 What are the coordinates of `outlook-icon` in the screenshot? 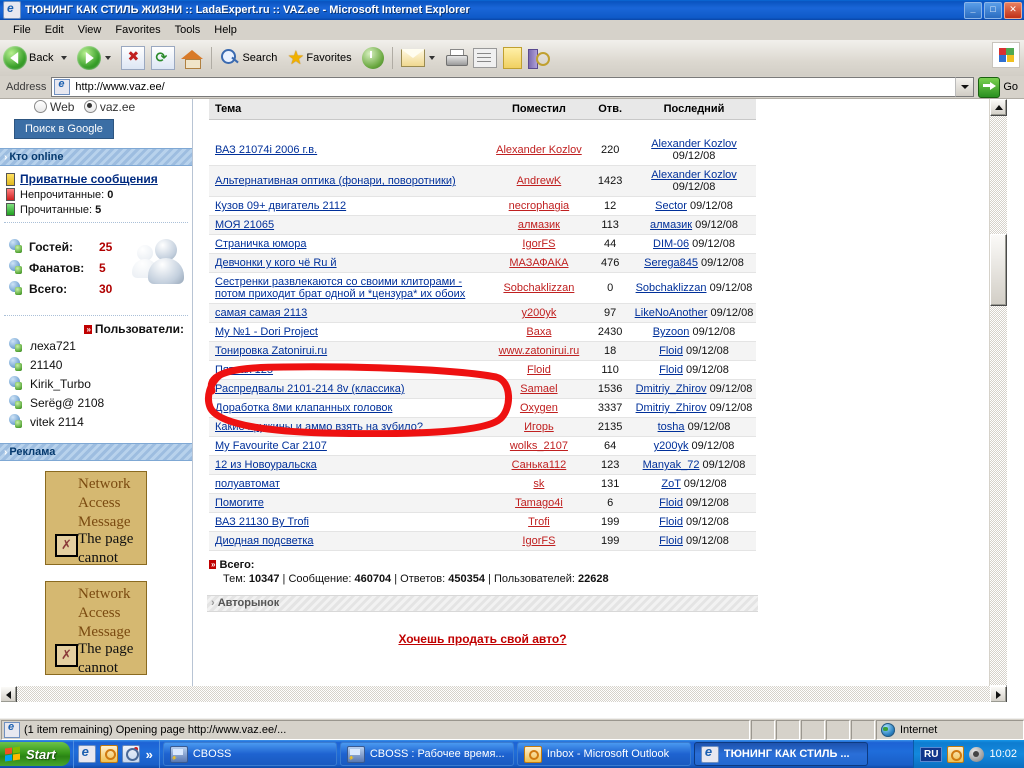 It's located at (108, 754).